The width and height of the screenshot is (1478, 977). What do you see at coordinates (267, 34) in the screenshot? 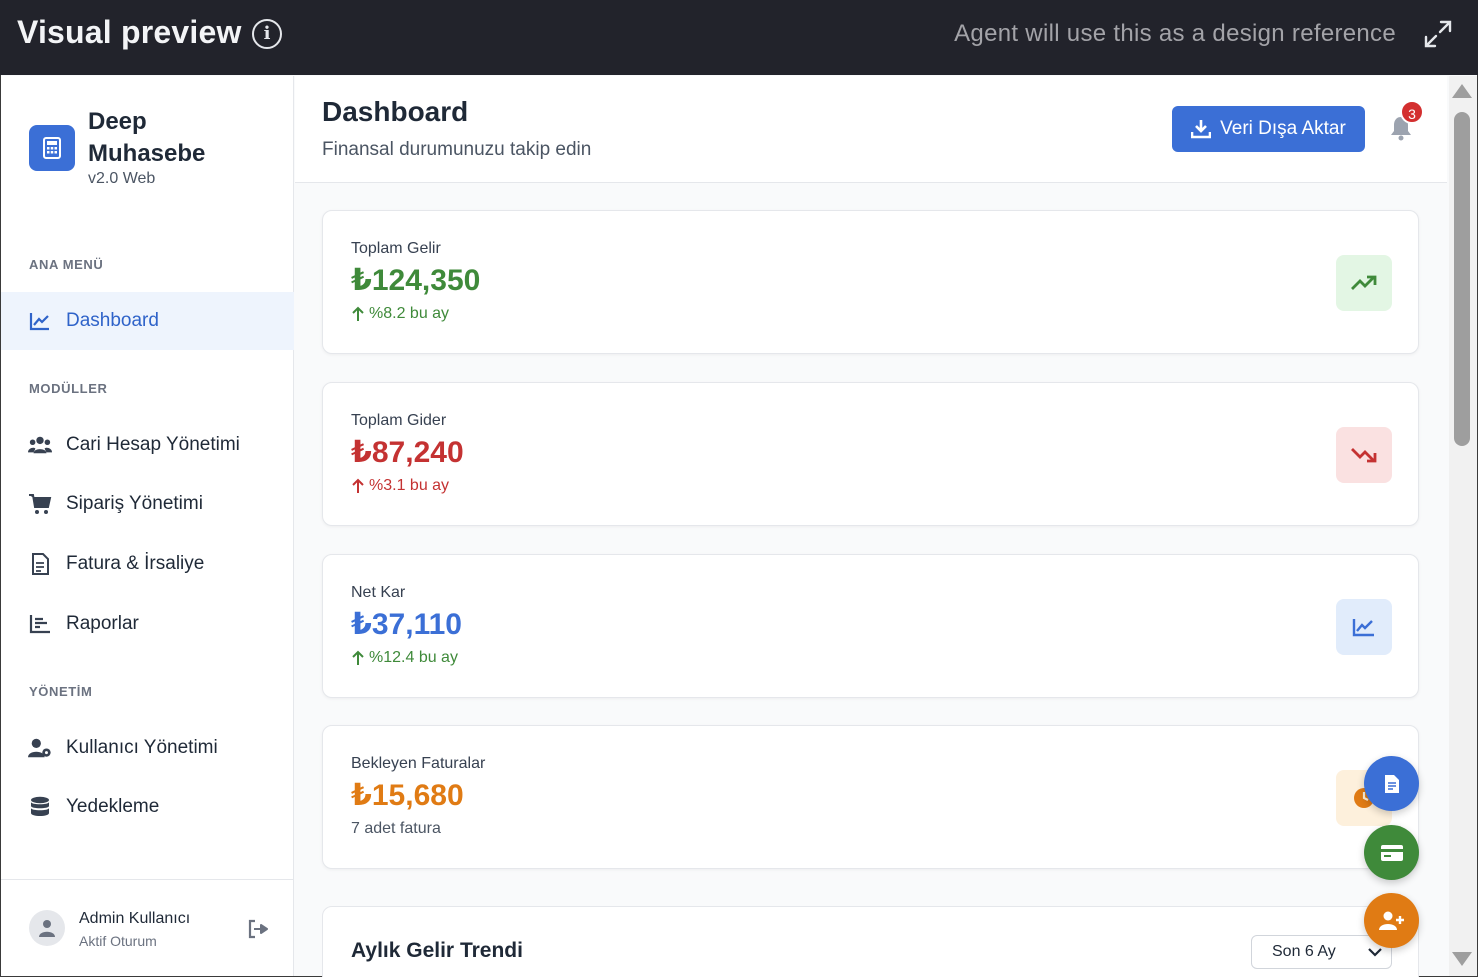
I see `info-icon: i` at bounding box center [267, 34].